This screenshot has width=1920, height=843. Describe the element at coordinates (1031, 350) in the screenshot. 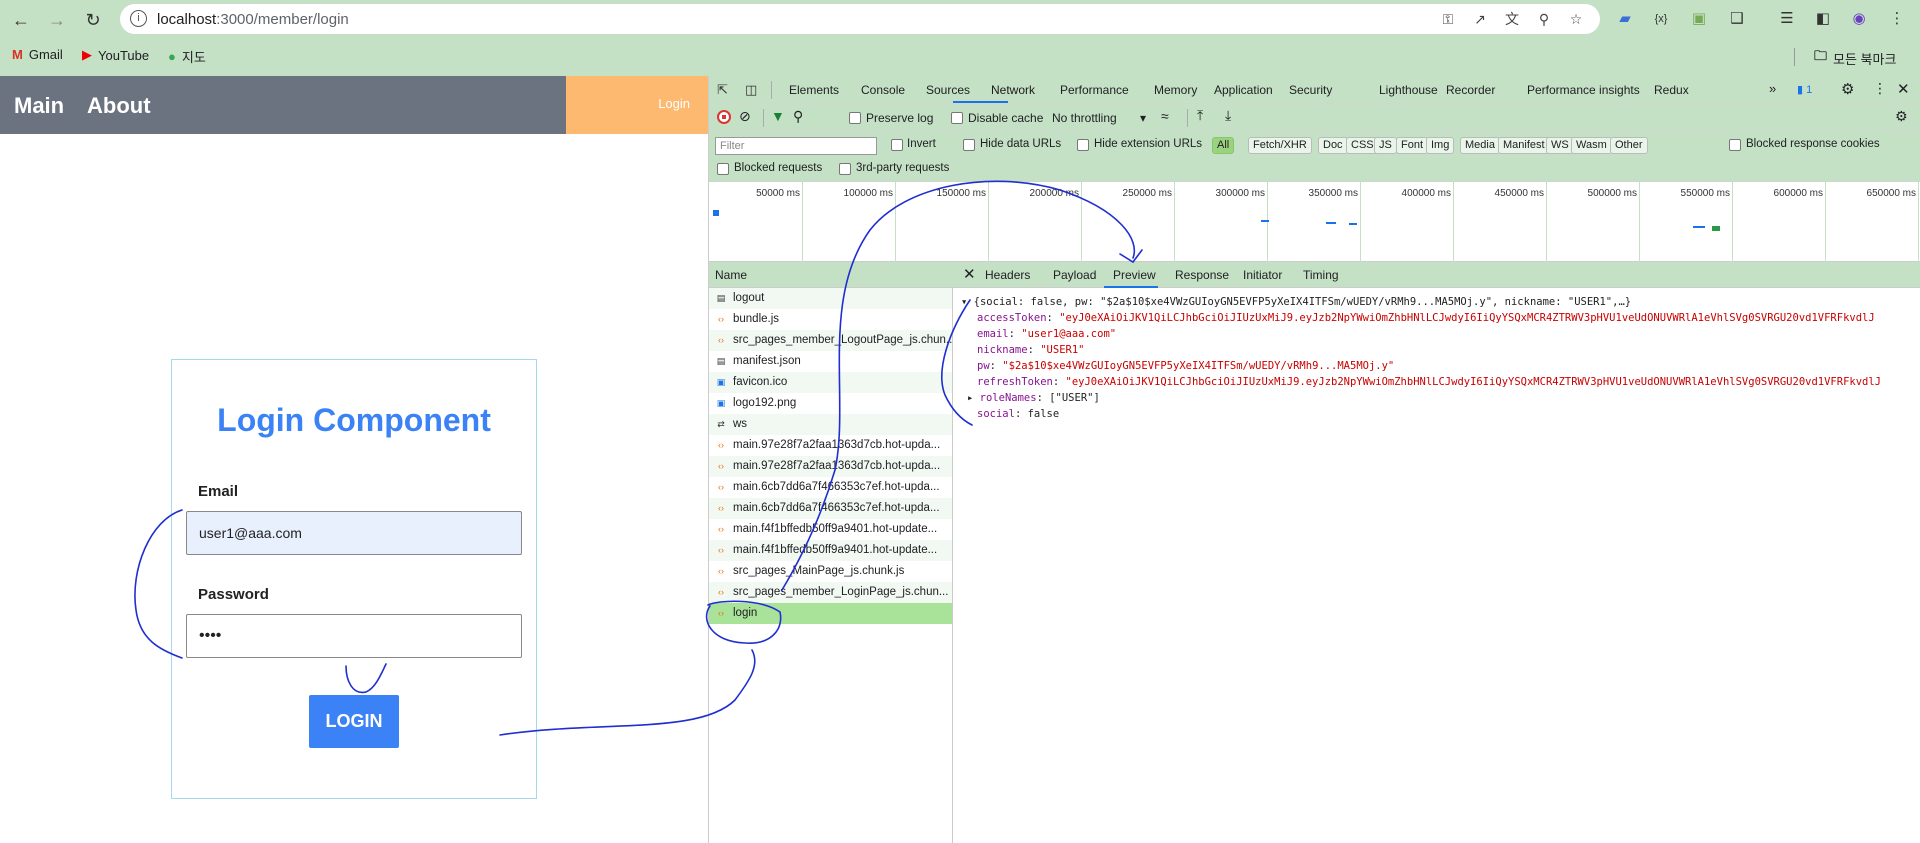

I see `preview-field: nickname: "USER1"` at that location.